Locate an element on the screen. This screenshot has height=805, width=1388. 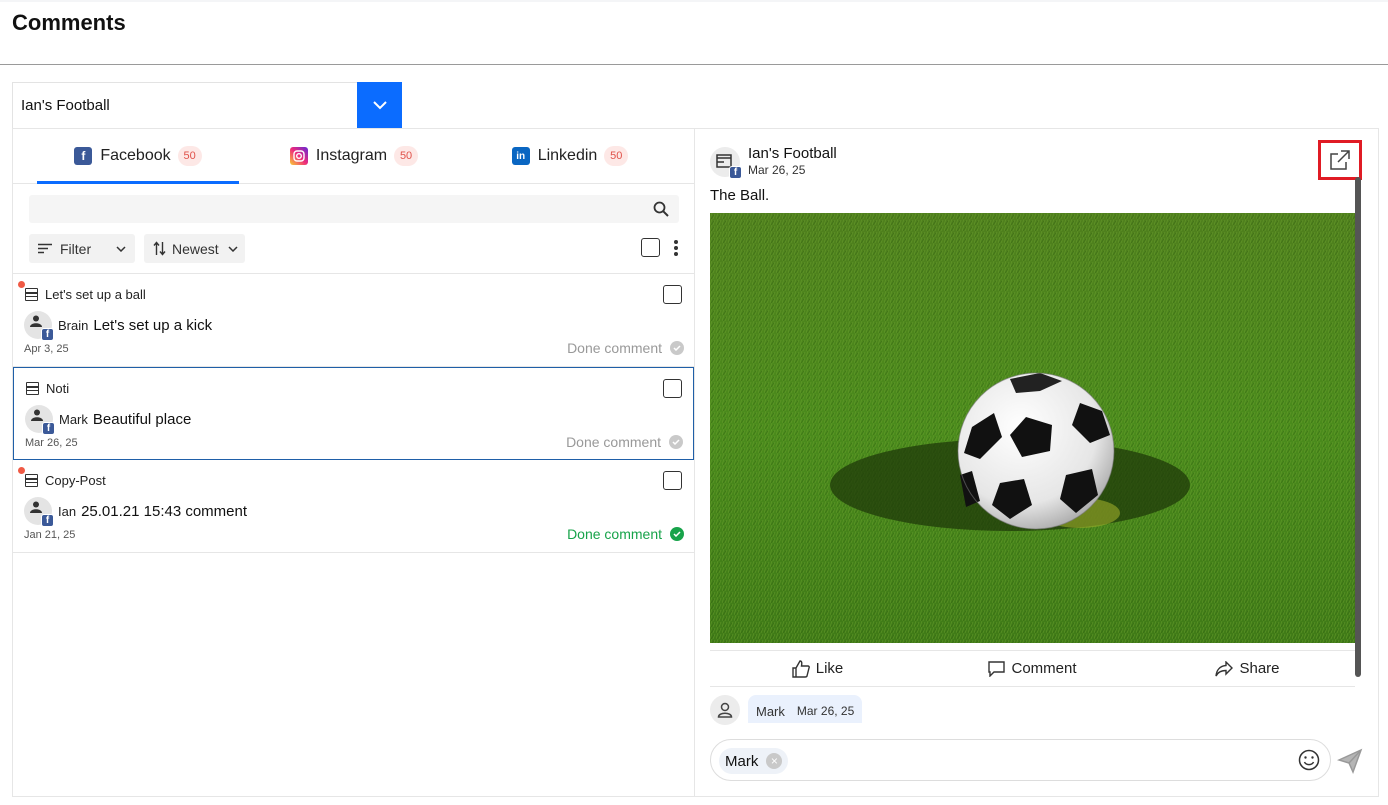
comment-button: Comment is located at coordinates (1032, 668).